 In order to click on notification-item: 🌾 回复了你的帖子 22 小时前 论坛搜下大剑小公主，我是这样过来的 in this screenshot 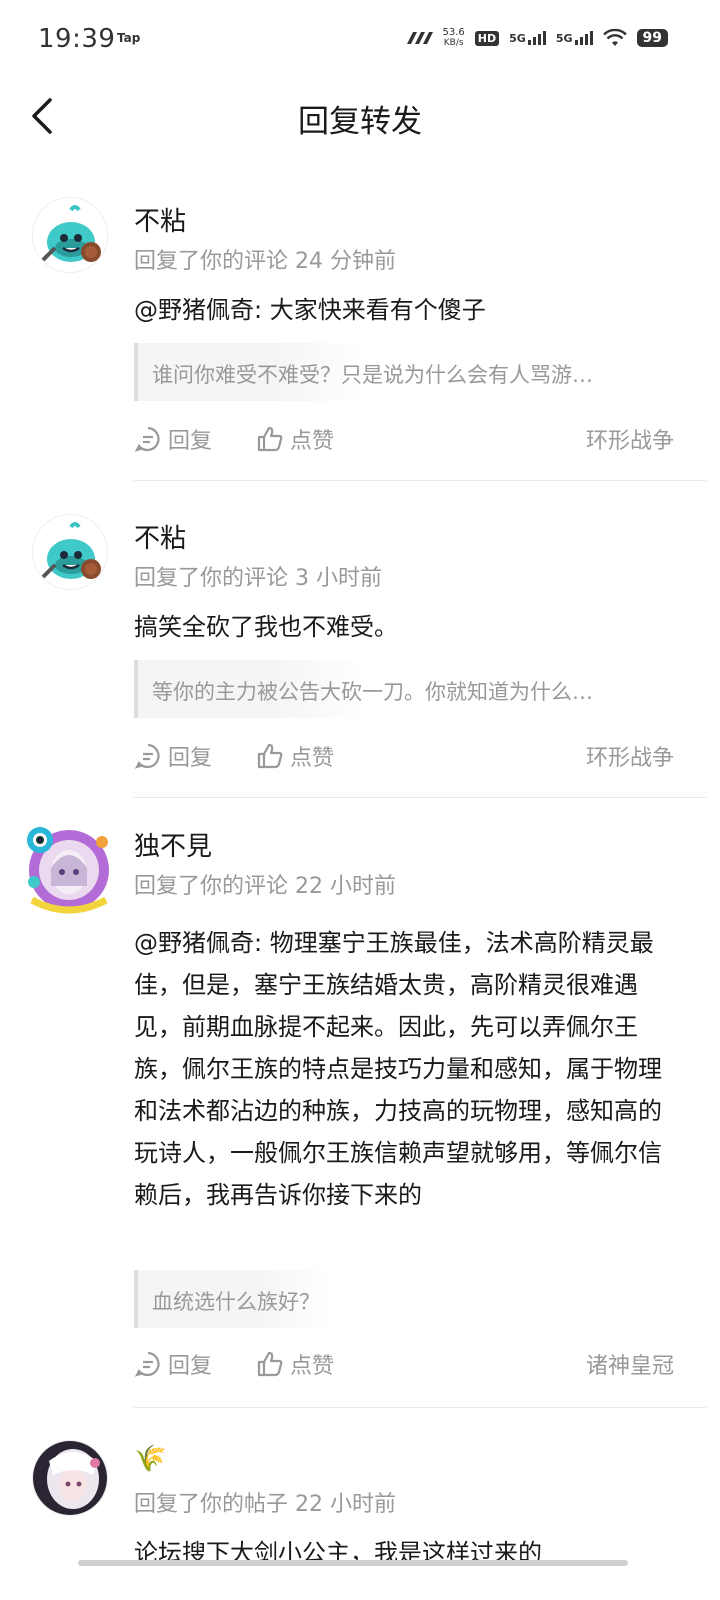, I will do `click(360, 1520)`.